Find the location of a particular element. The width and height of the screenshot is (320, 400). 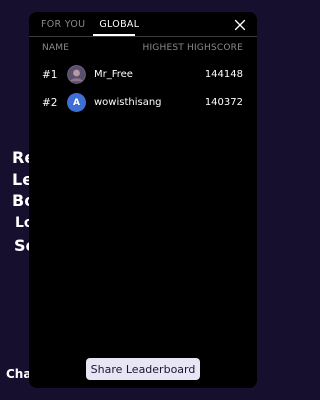

player-score: 144148 is located at coordinates (223, 74).